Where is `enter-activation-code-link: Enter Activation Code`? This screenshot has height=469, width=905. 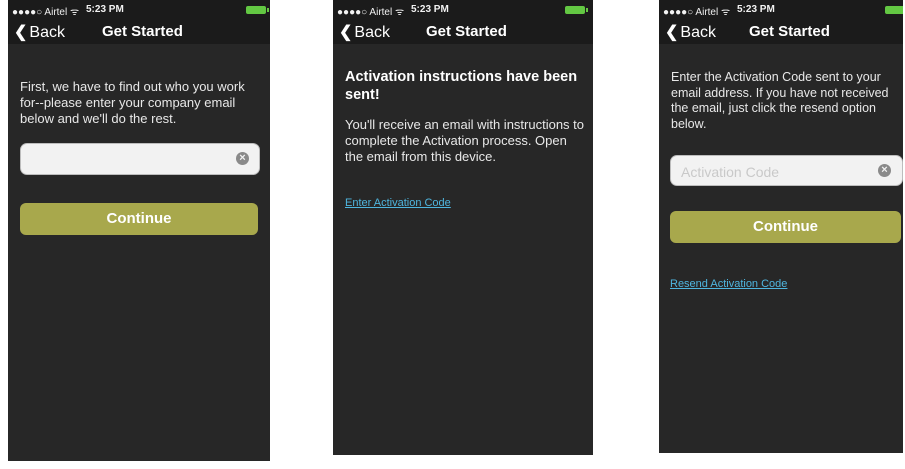
enter-activation-code-link: Enter Activation Code is located at coordinates (398, 203).